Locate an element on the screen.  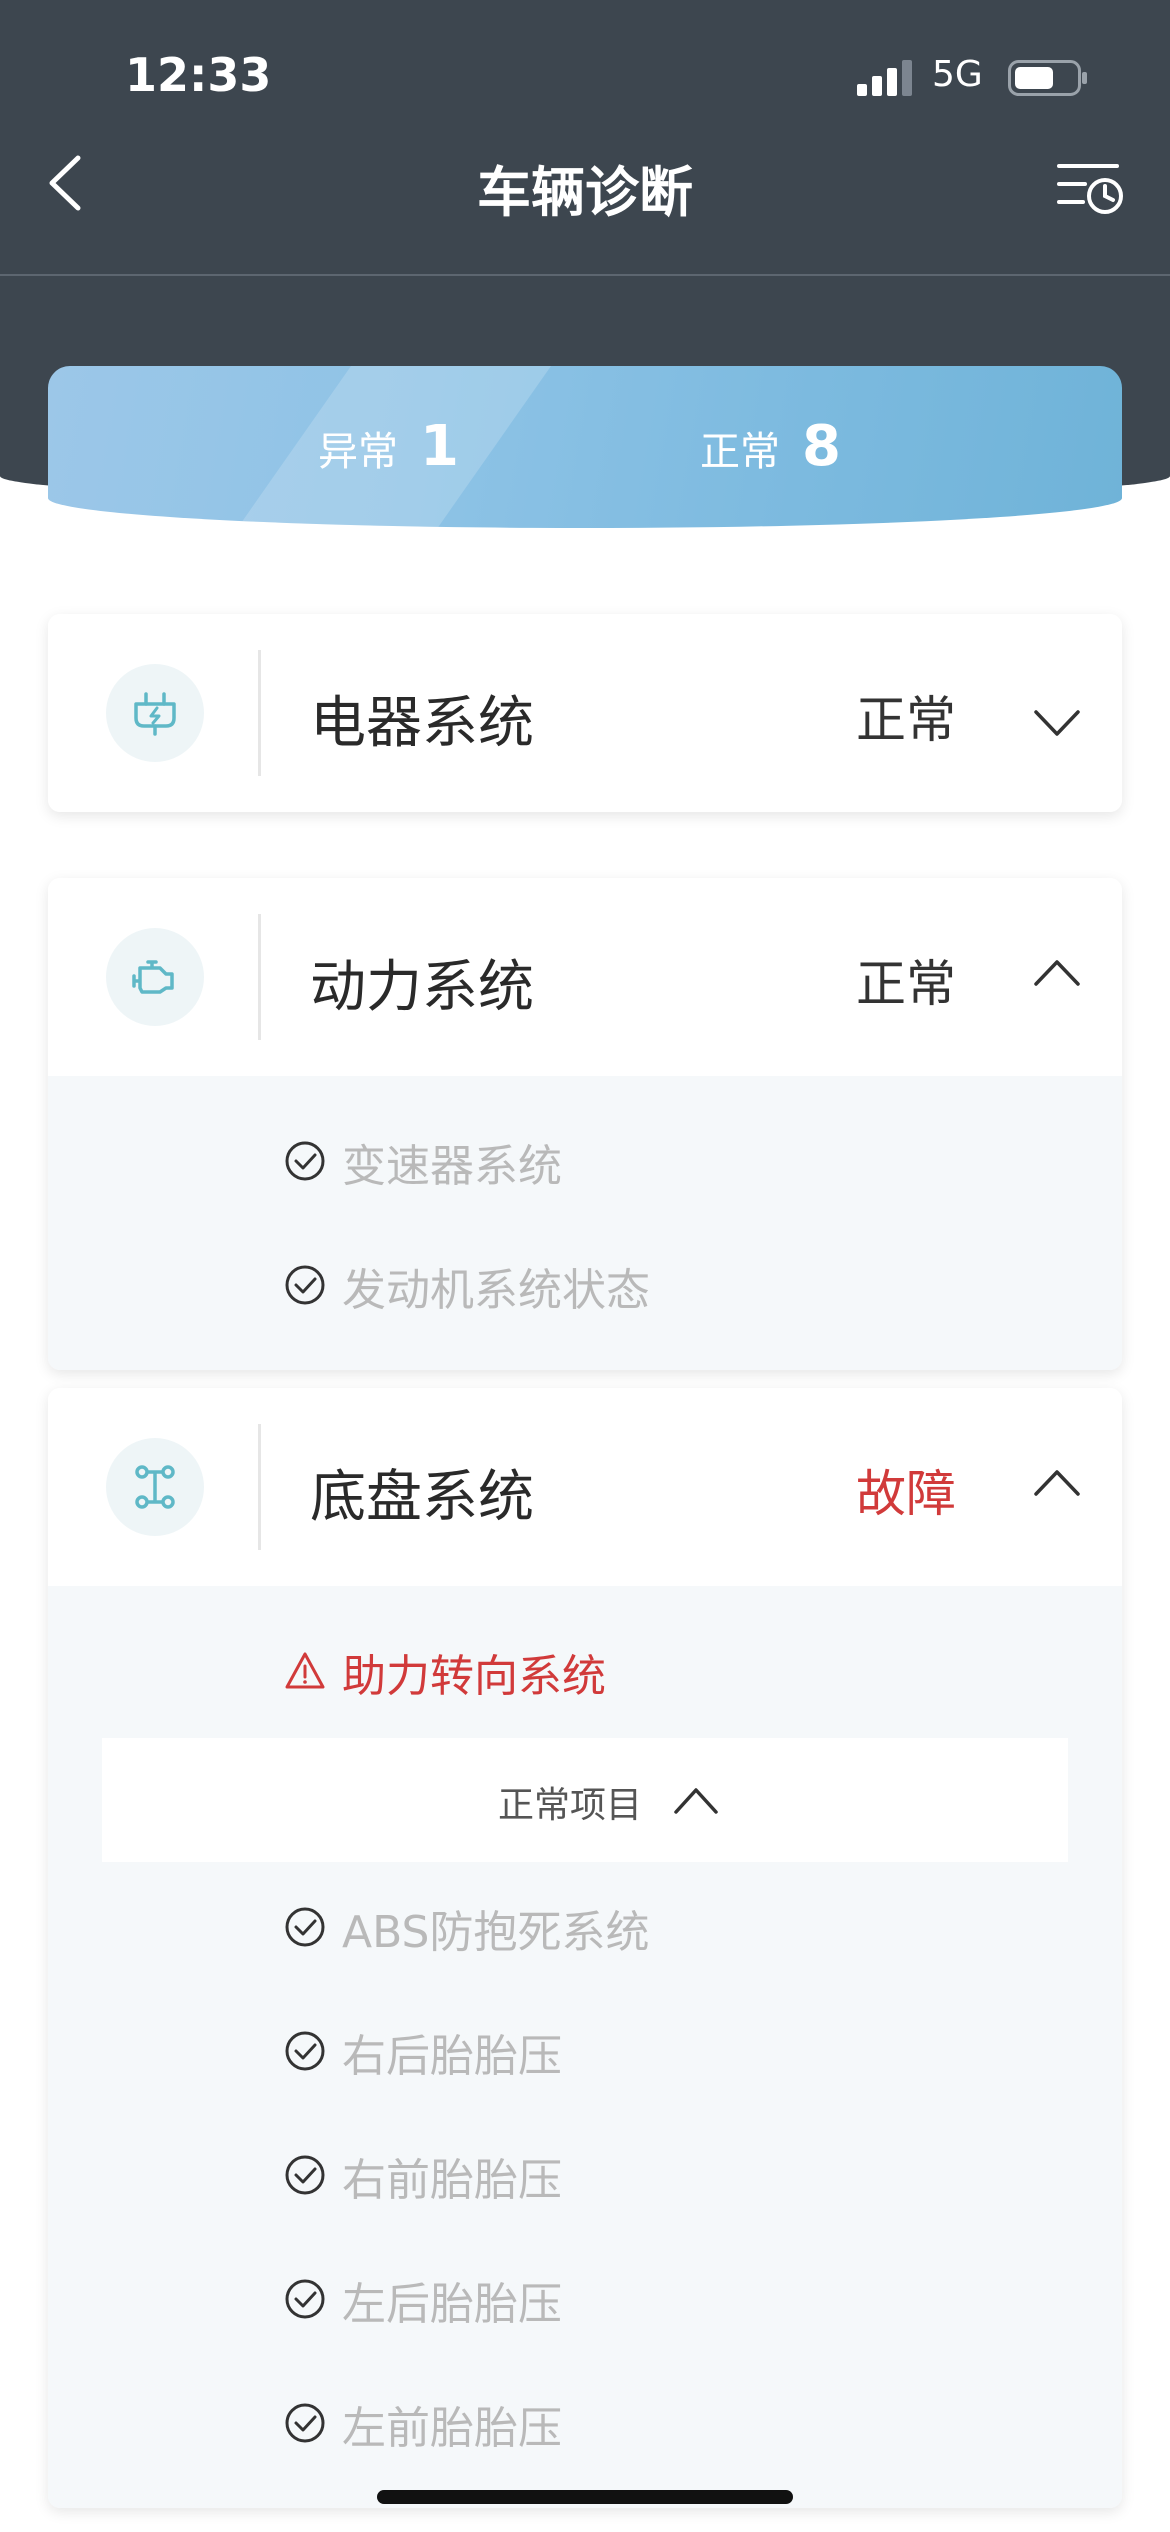
engine-icon is located at coordinates (155, 977).